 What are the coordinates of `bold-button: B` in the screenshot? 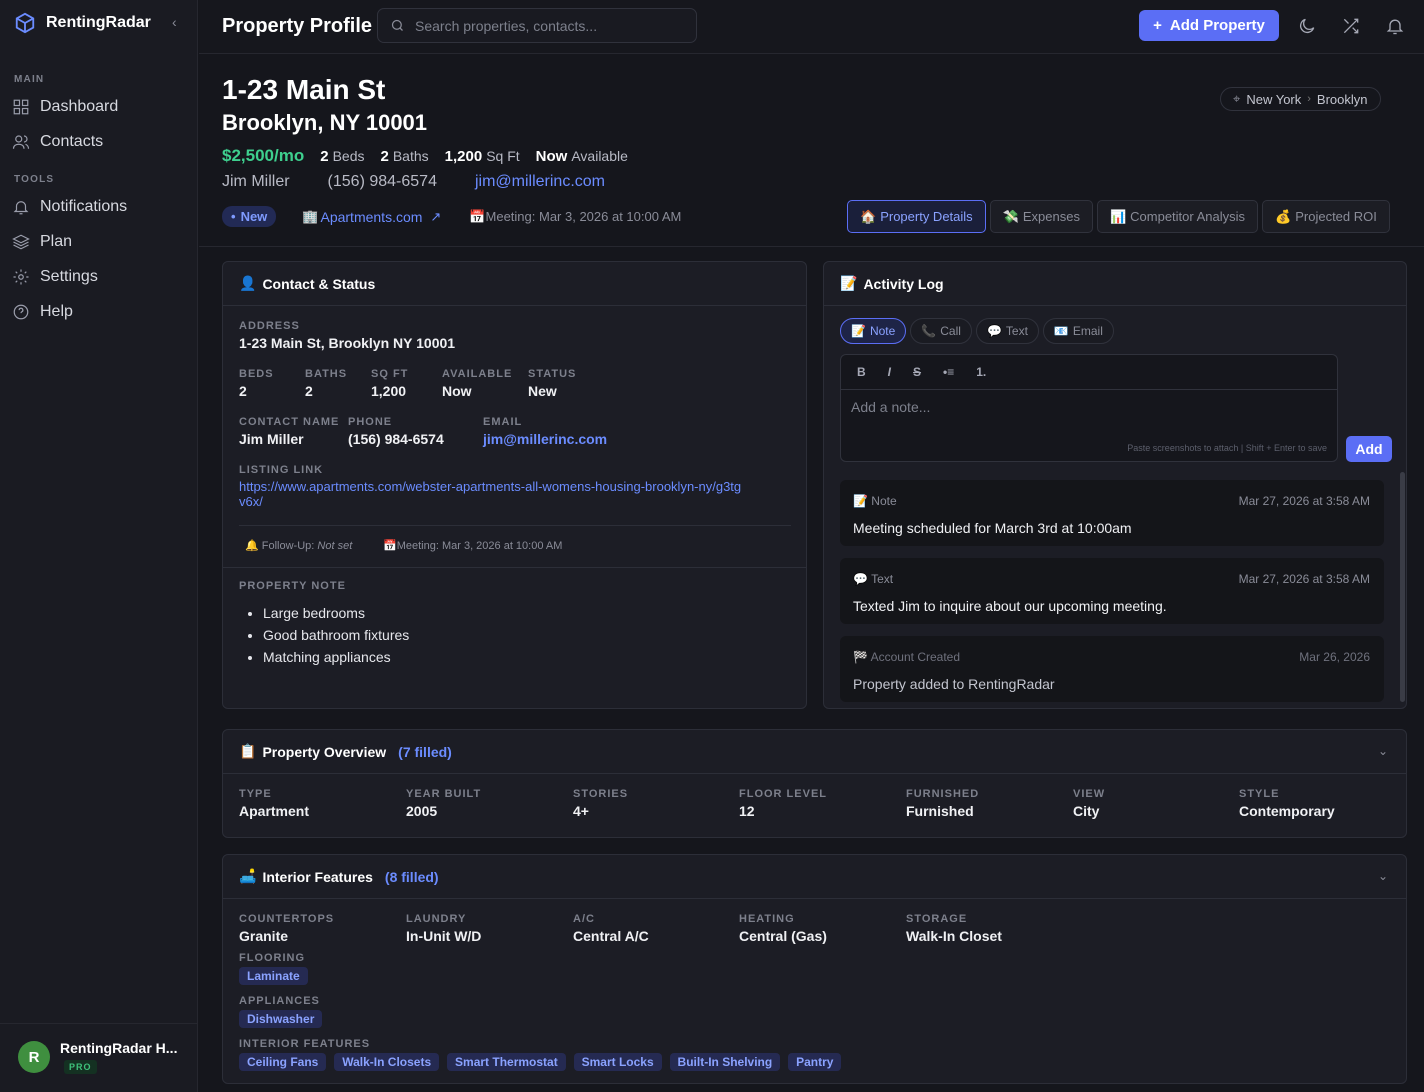 It's located at (861, 372).